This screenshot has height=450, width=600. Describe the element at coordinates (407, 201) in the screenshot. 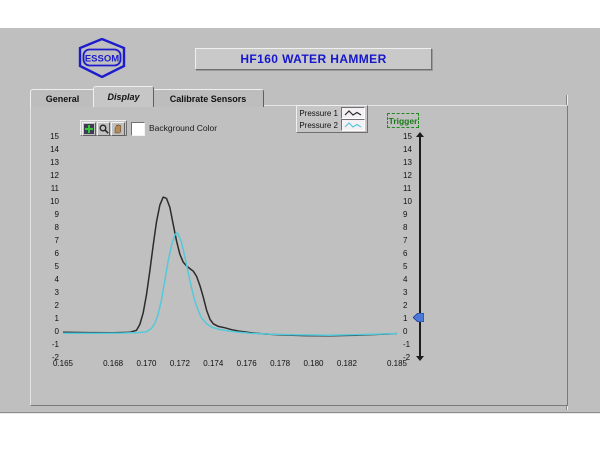

I see `y-tick-label-right: 10` at that location.